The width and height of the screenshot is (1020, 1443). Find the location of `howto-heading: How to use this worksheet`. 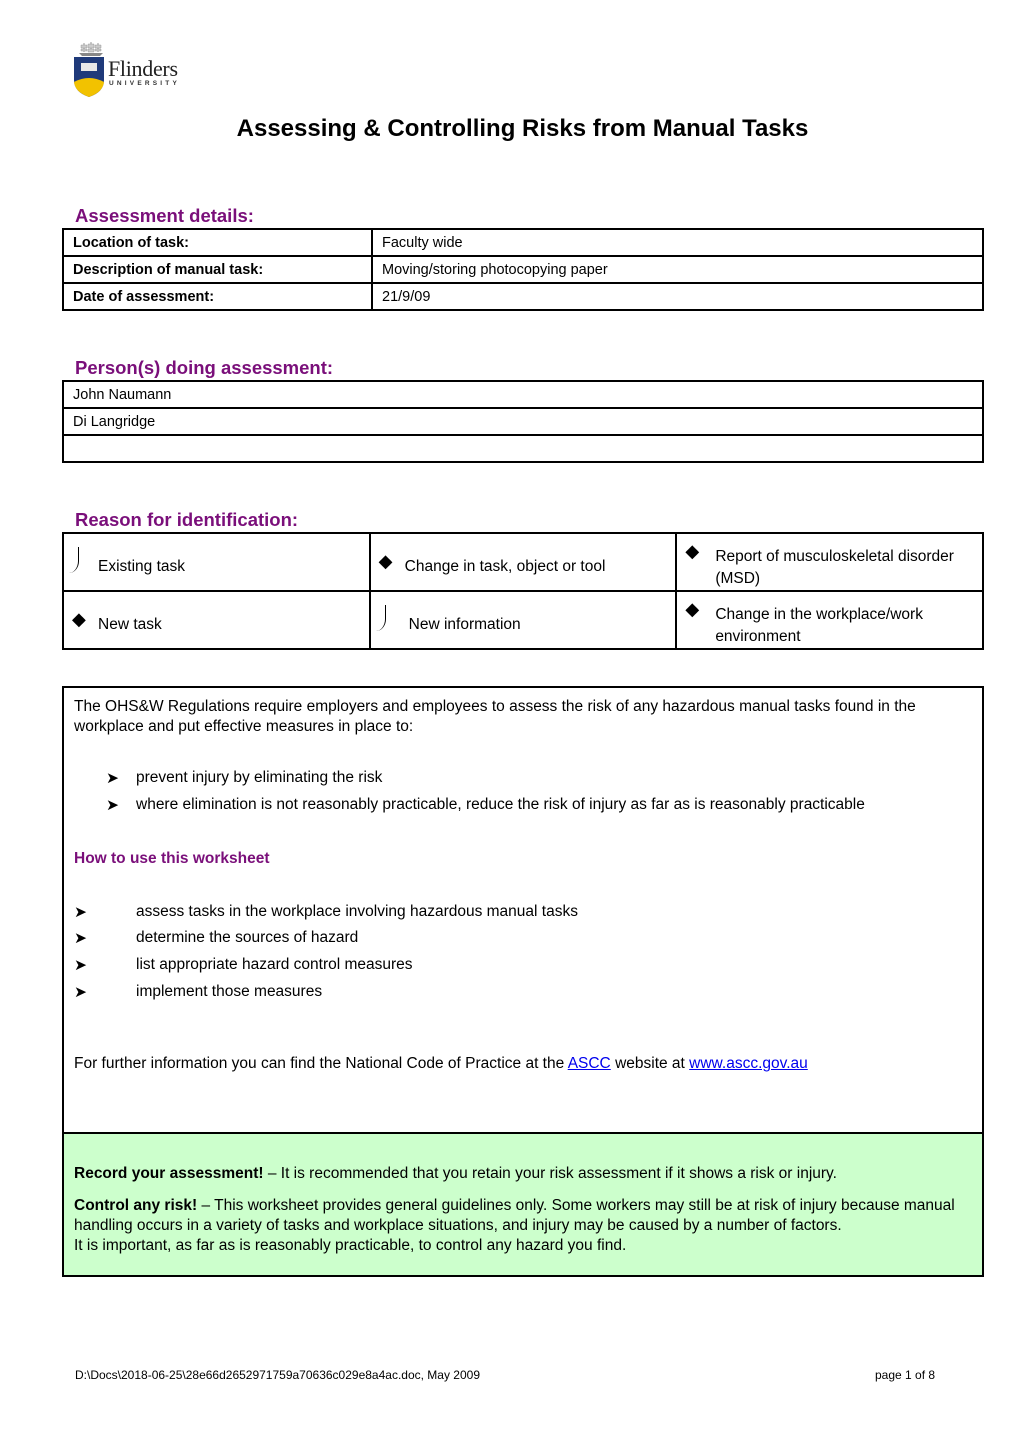

howto-heading: How to use this worksheet is located at coordinates (172, 858).